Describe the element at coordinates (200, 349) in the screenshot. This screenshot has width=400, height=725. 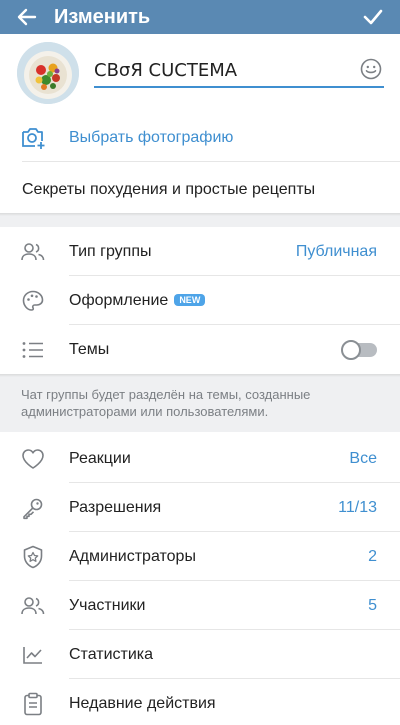
I see `topics-row: Темы` at that location.